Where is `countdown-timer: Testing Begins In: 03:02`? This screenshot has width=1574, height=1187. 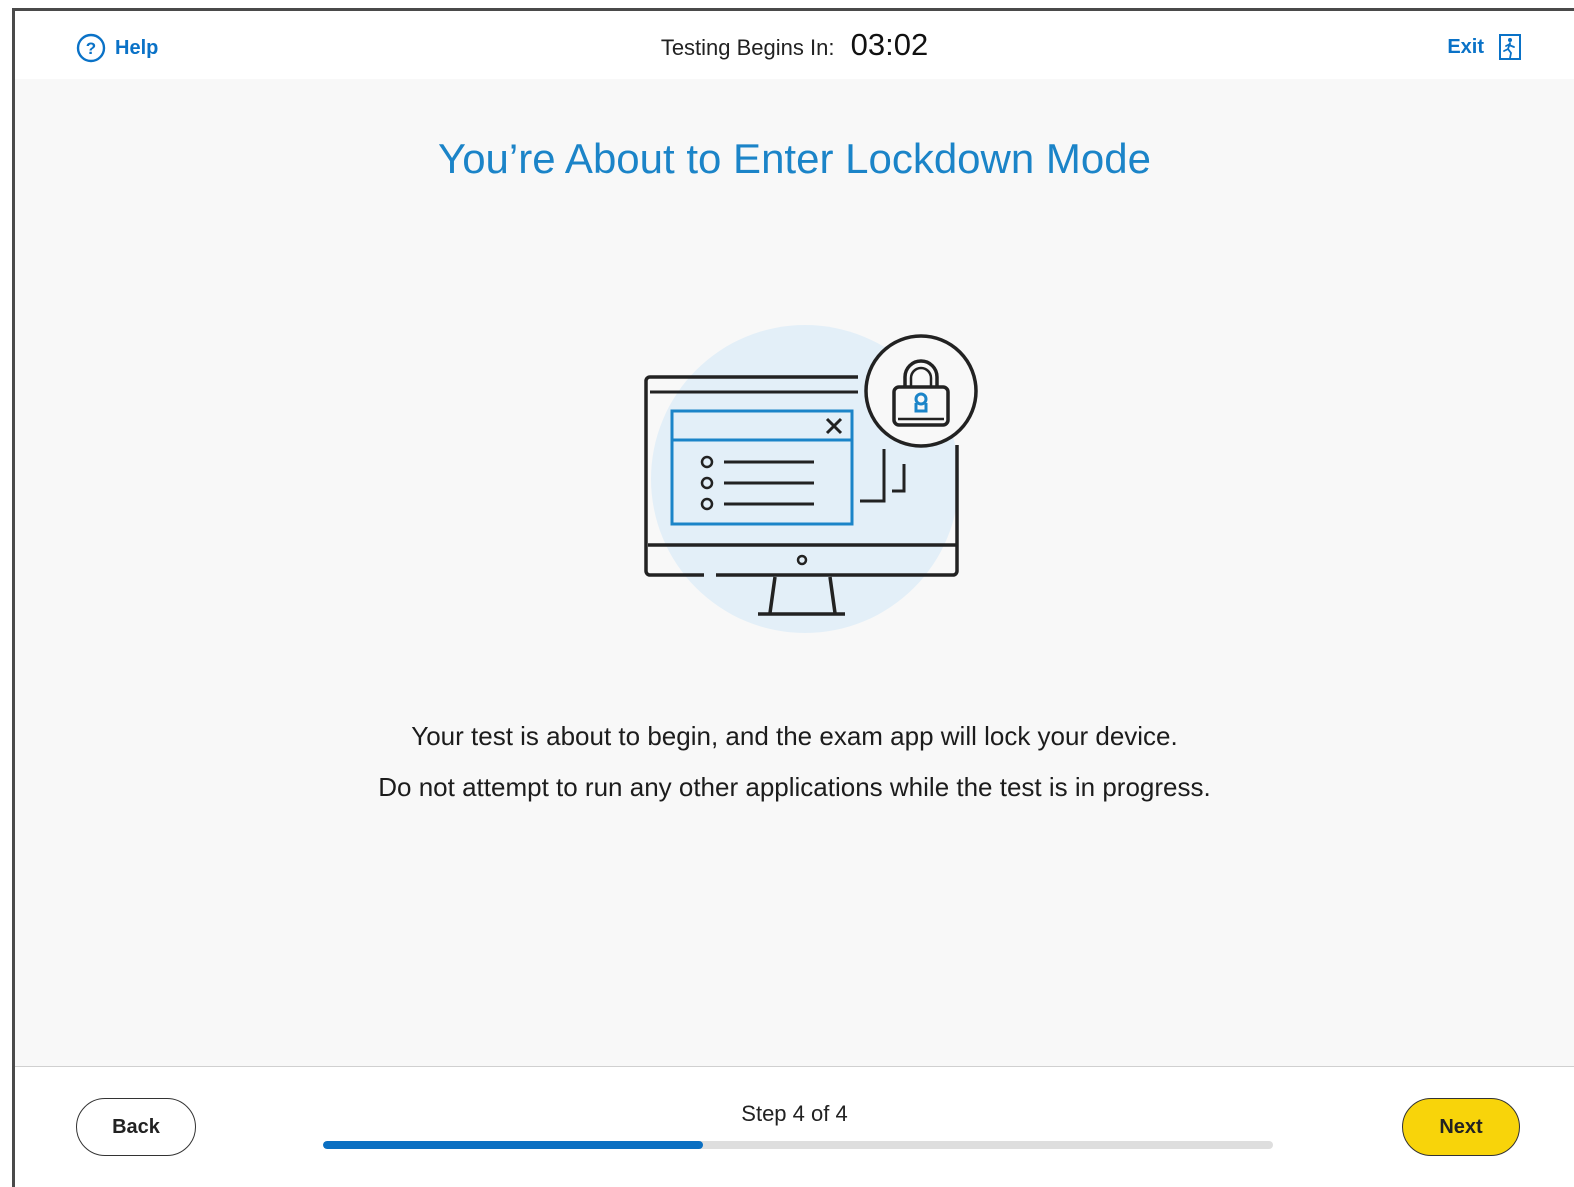
countdown-timer: Testing Begins In: 03:02 is located at coordinates (794, 45).